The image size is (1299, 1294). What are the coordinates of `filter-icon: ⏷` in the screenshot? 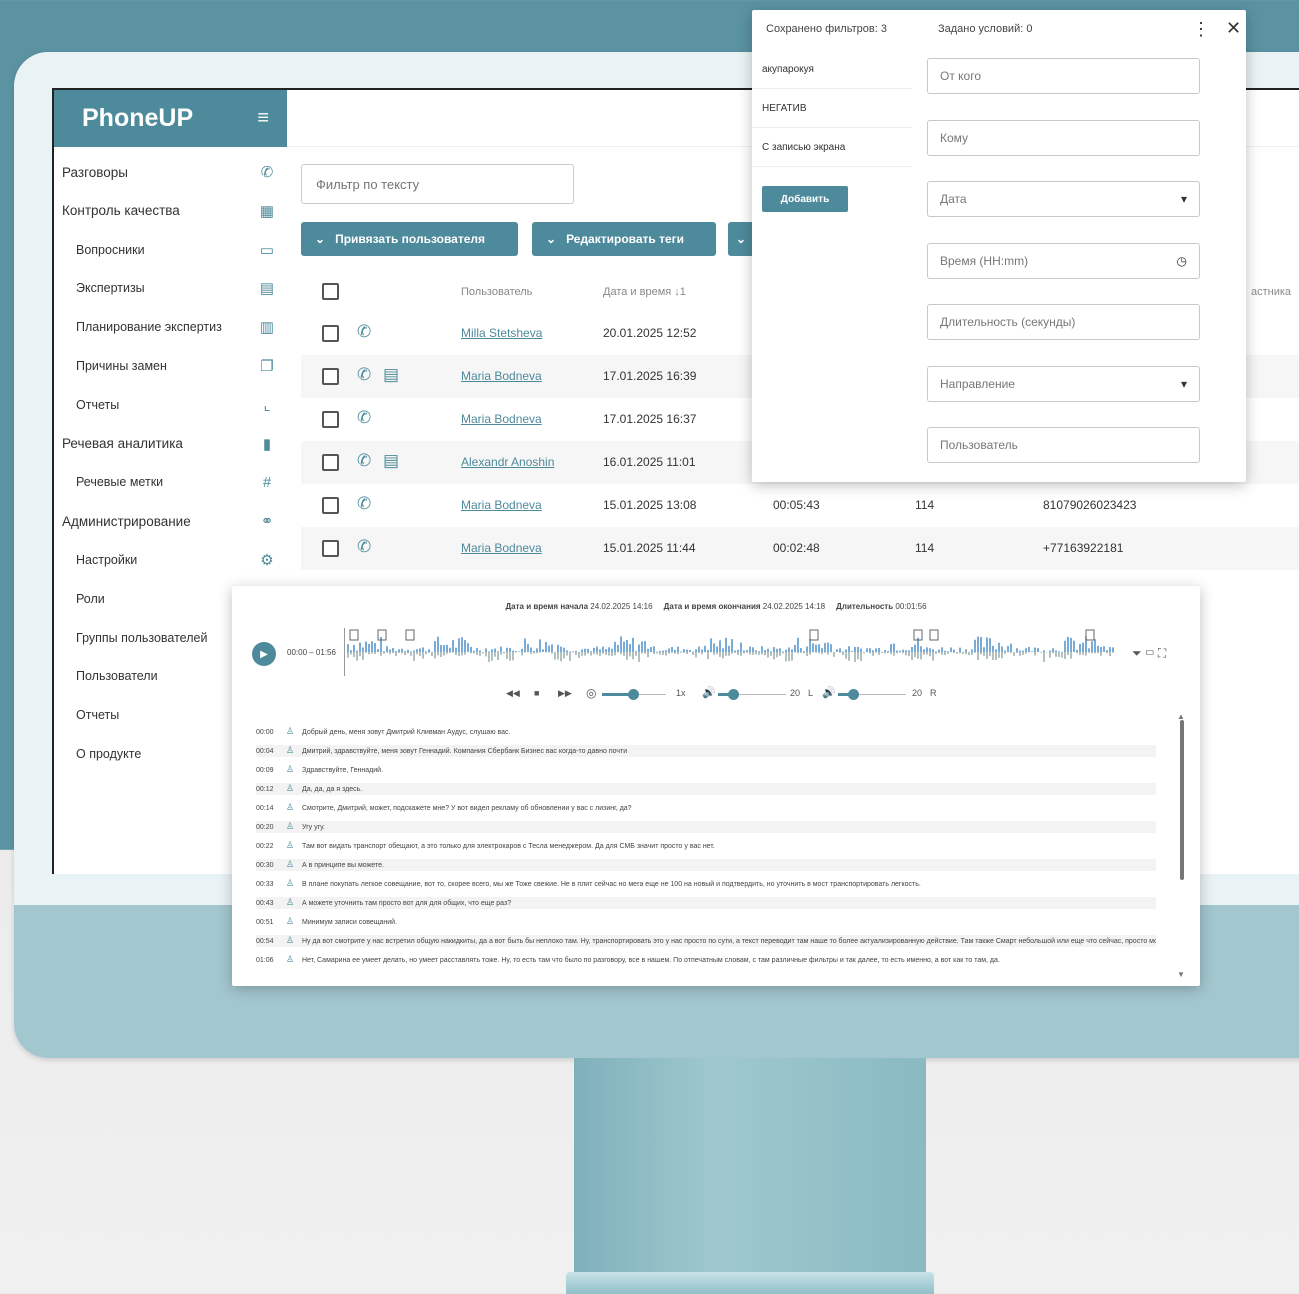 It's located at (1137, 653).